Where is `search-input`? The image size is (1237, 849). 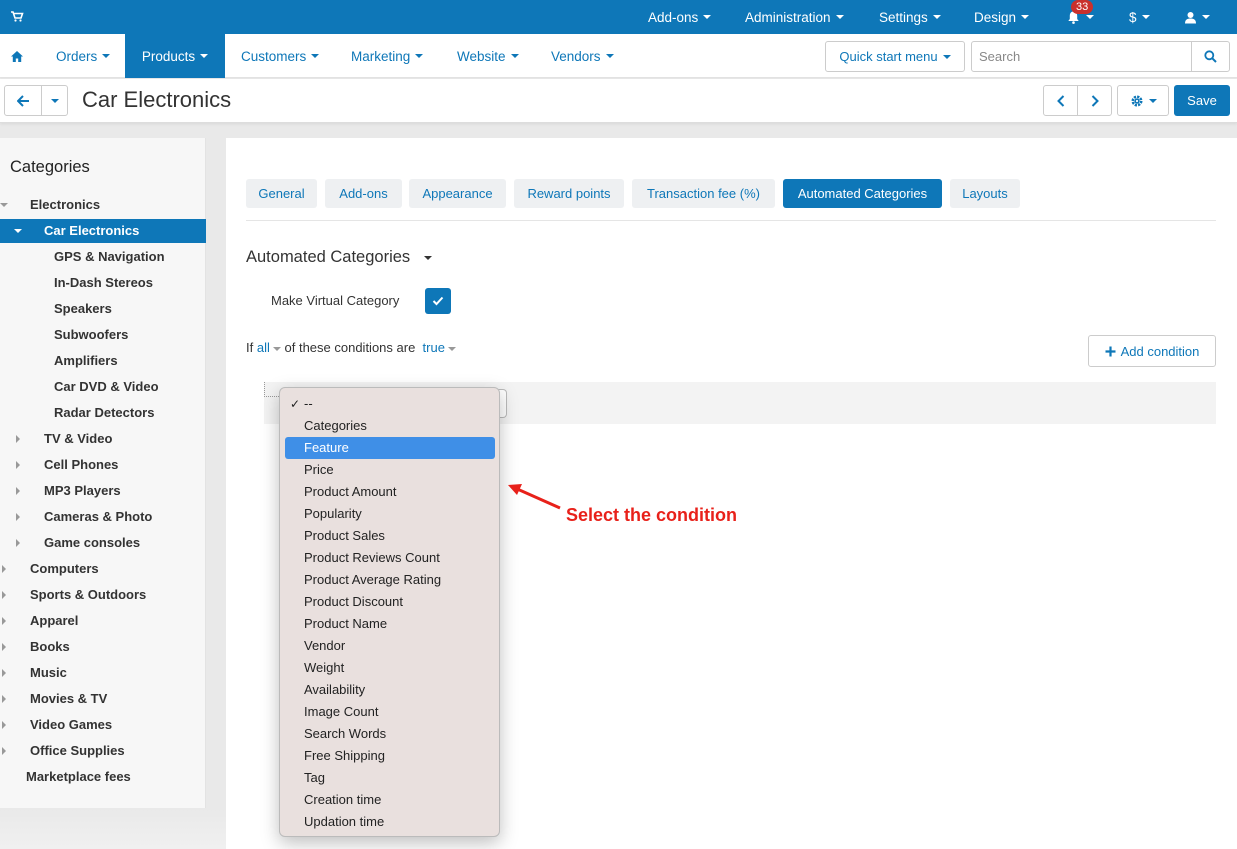
search-input is located at coordinates (1082, 56).